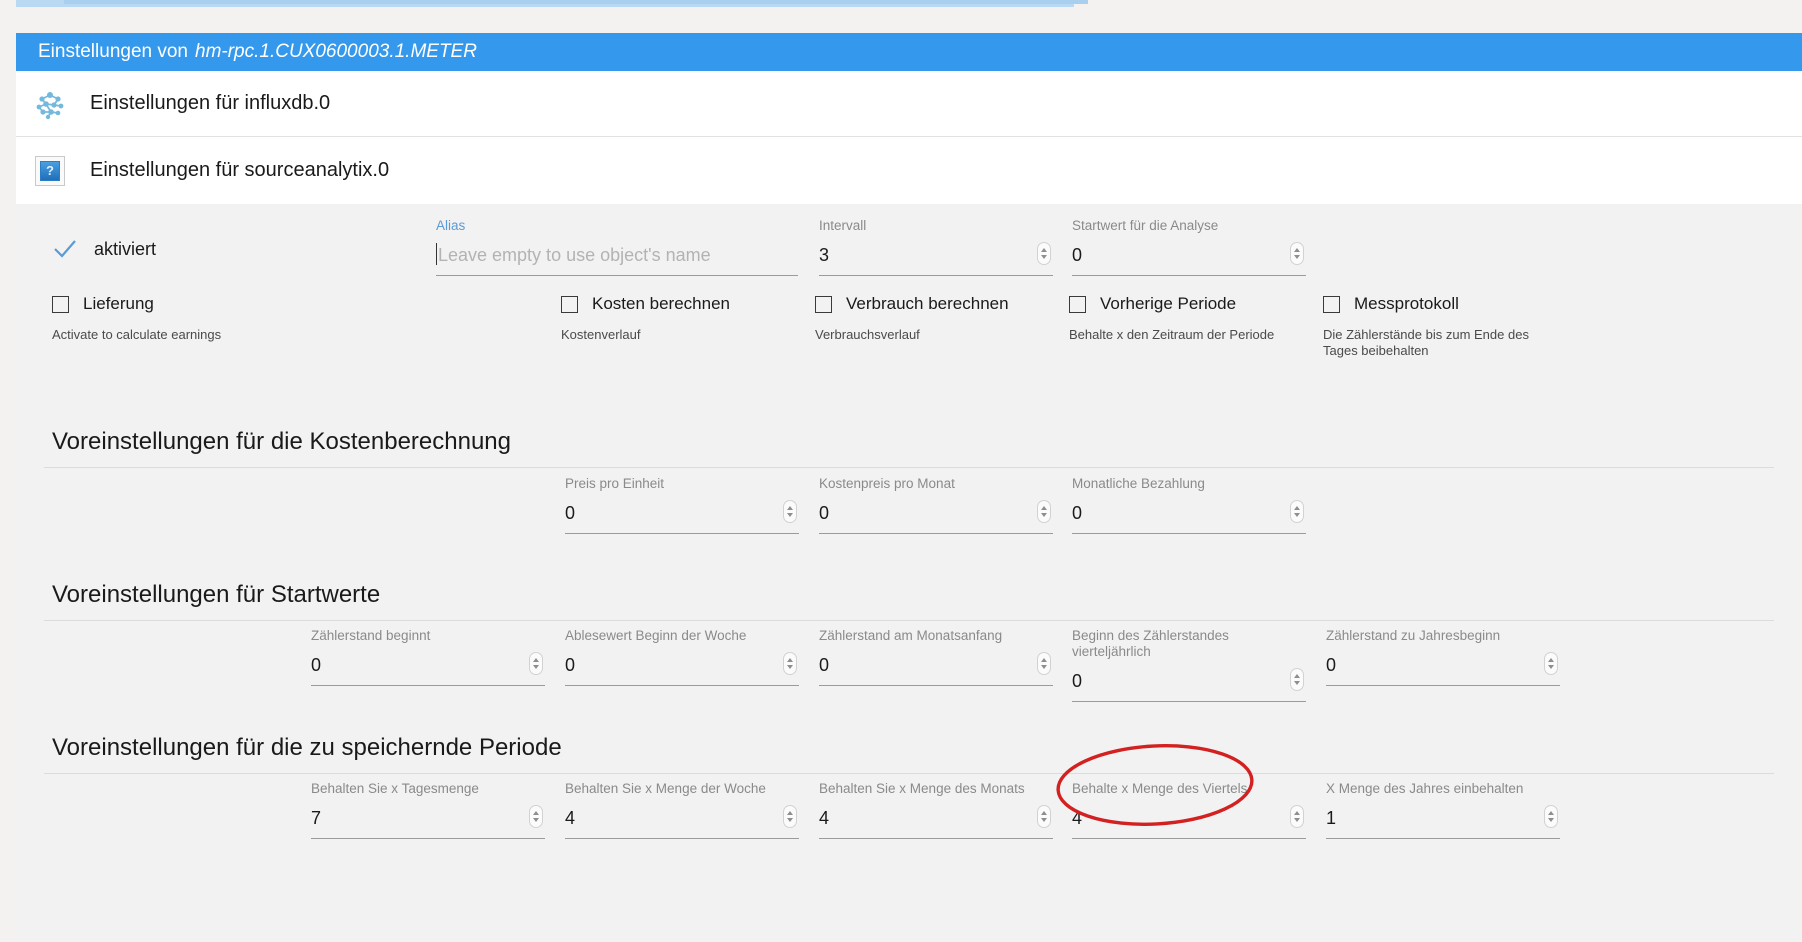 The width and height of the screenshot is (1802, 942). What do you see at coordinates (576, 2) in the screenshot?
I see `top-tab-strip-inner` at bounding box center [576, 2].